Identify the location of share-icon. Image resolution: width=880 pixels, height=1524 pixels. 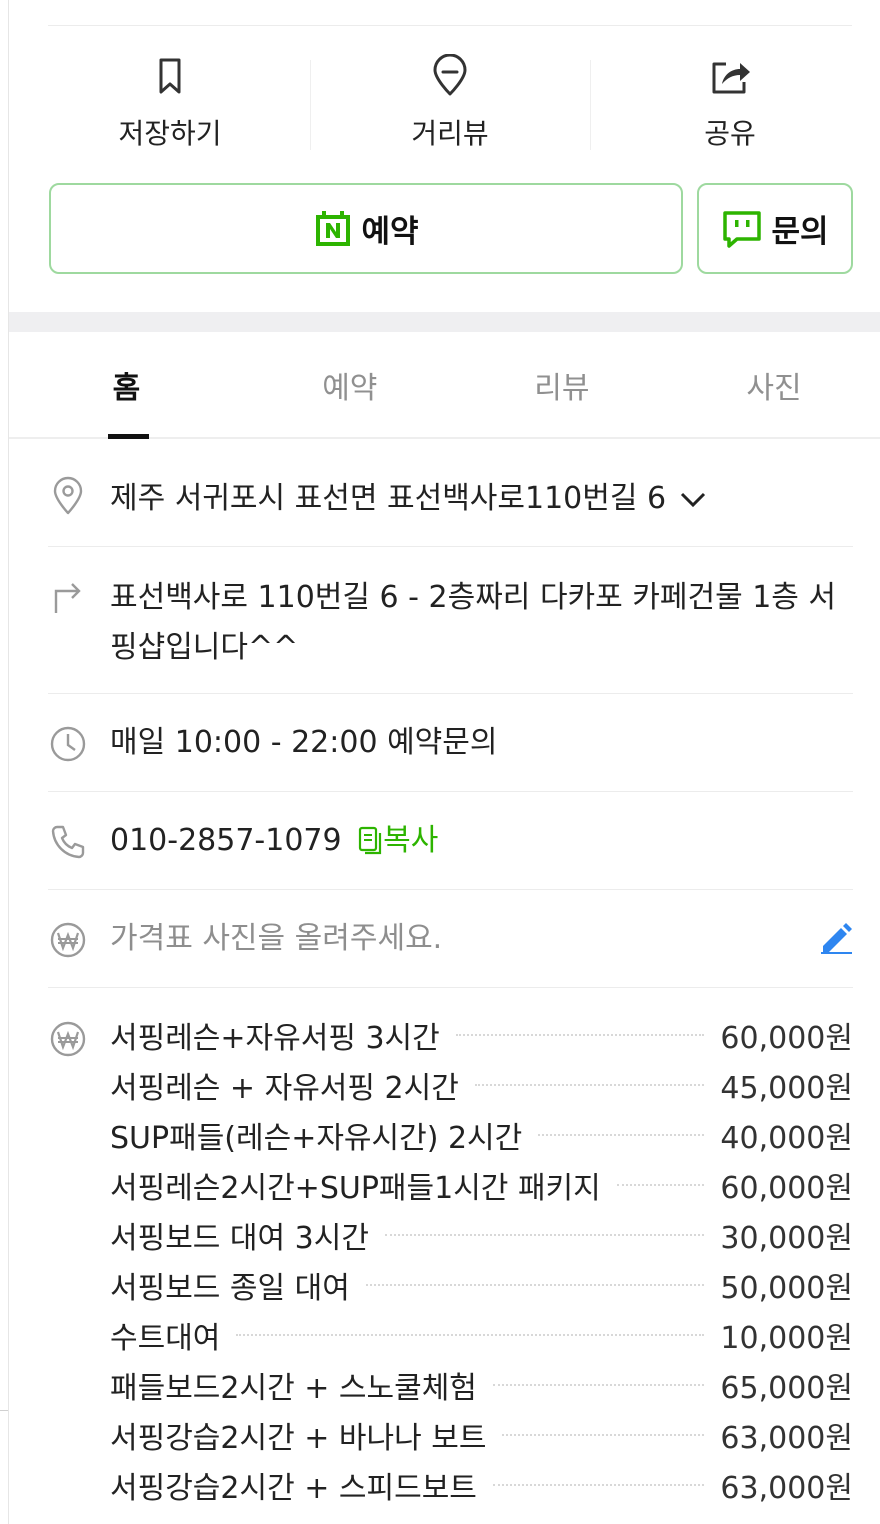
(731, 78).